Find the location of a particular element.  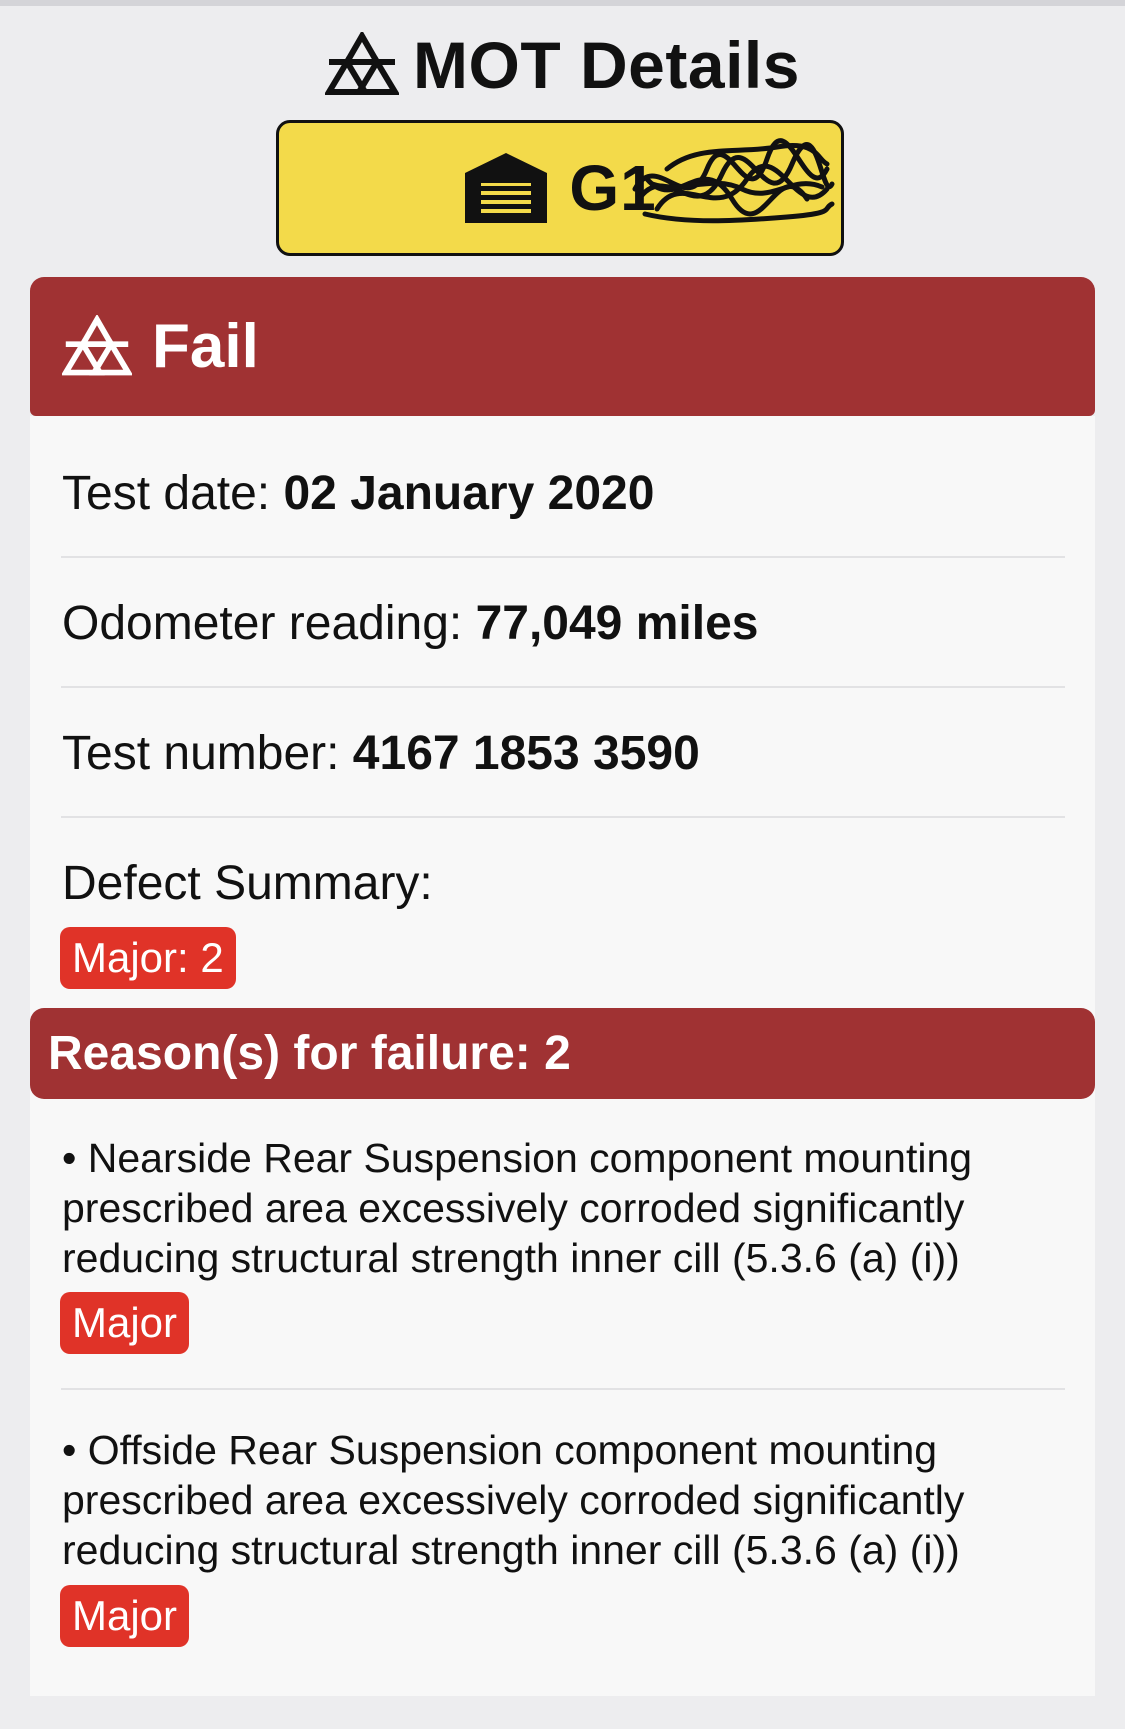

defect-summary-label: Defect Summary: is located at coordinates (247, 883).